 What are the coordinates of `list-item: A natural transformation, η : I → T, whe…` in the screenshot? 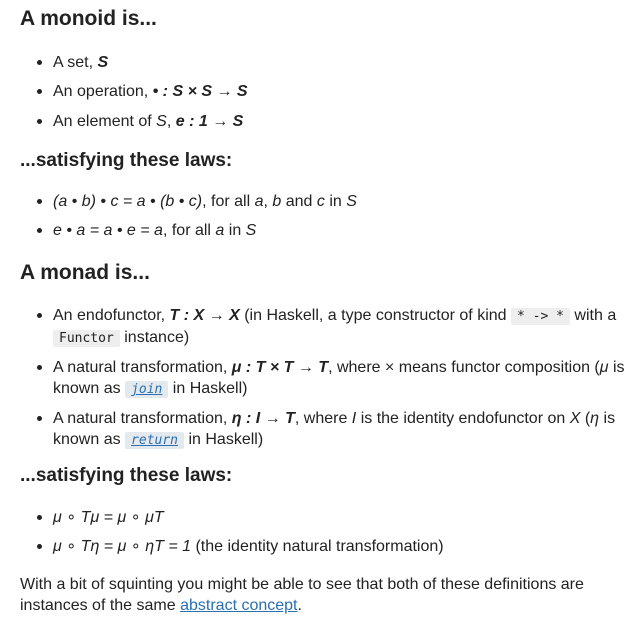 It's located at (332, 429).